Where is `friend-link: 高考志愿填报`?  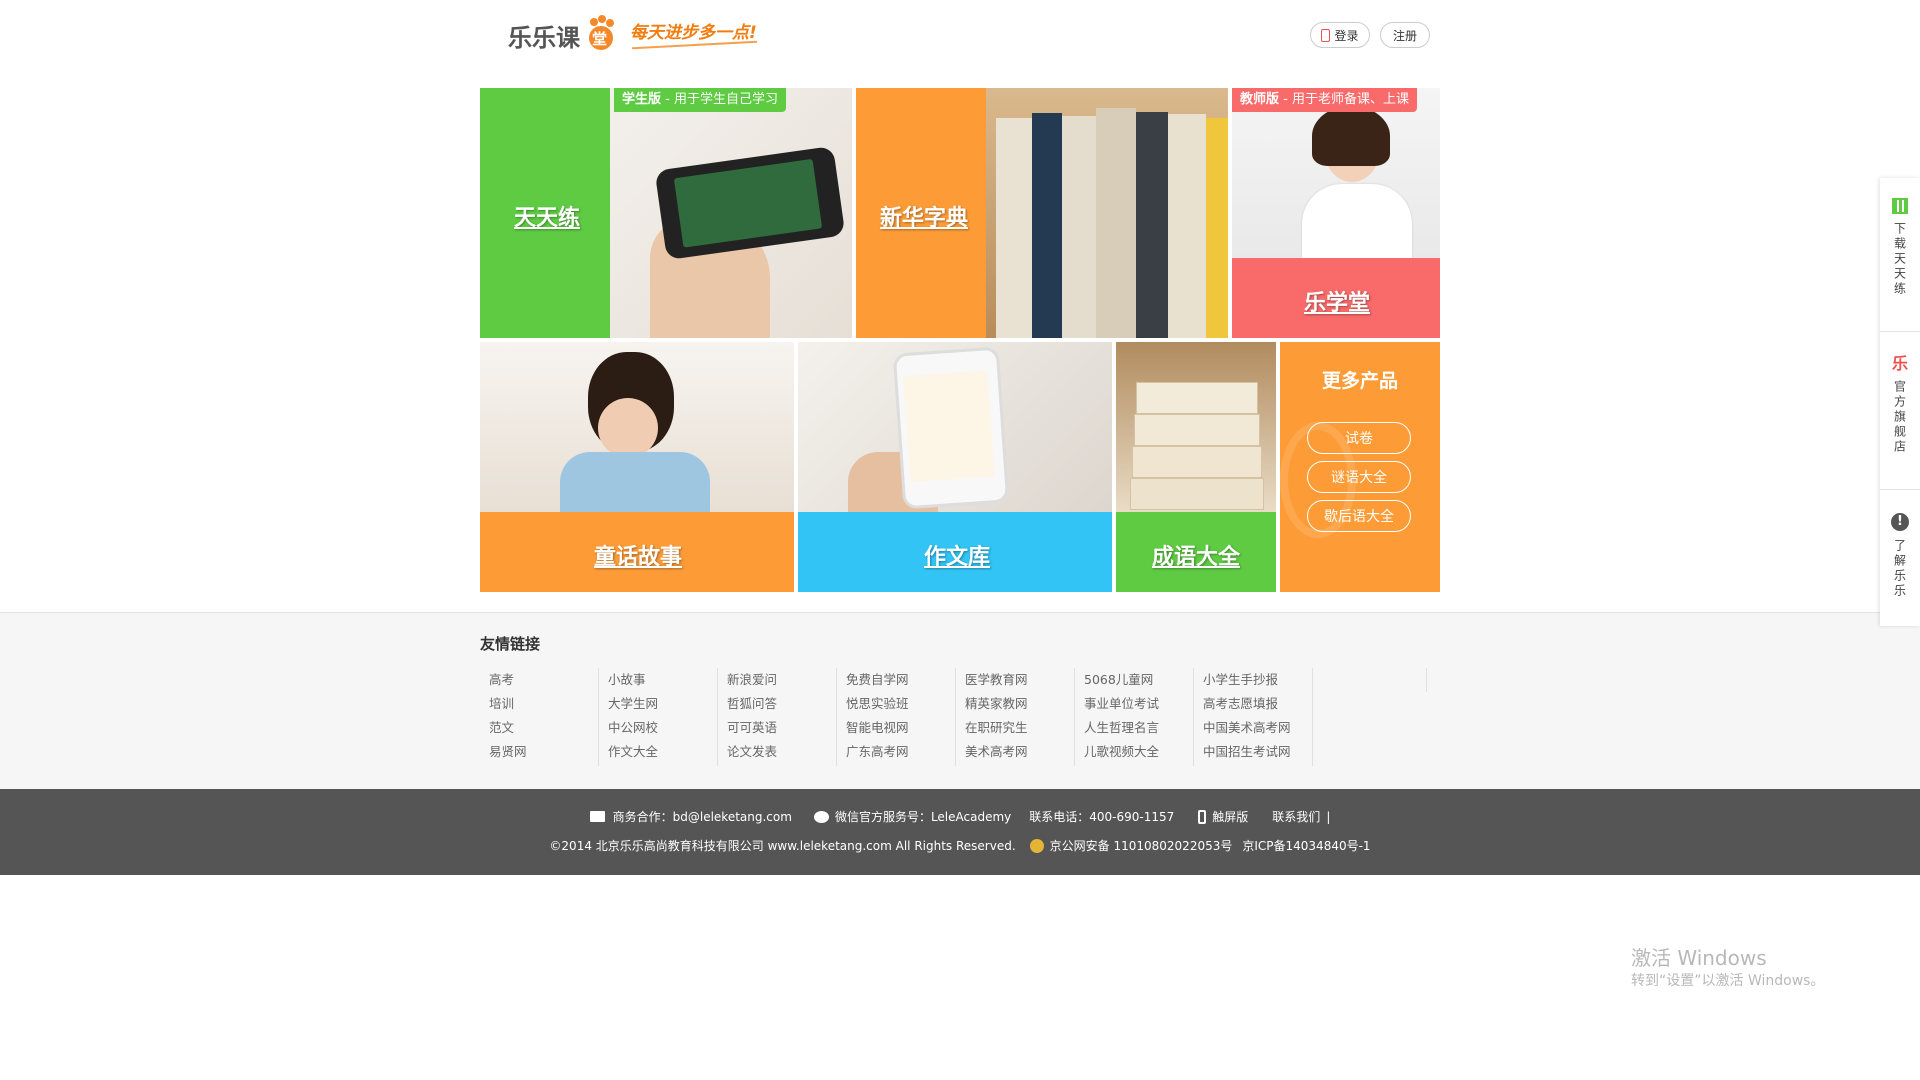
friend-link: 高考志愿填报 is located at coordinates (1253, 704).